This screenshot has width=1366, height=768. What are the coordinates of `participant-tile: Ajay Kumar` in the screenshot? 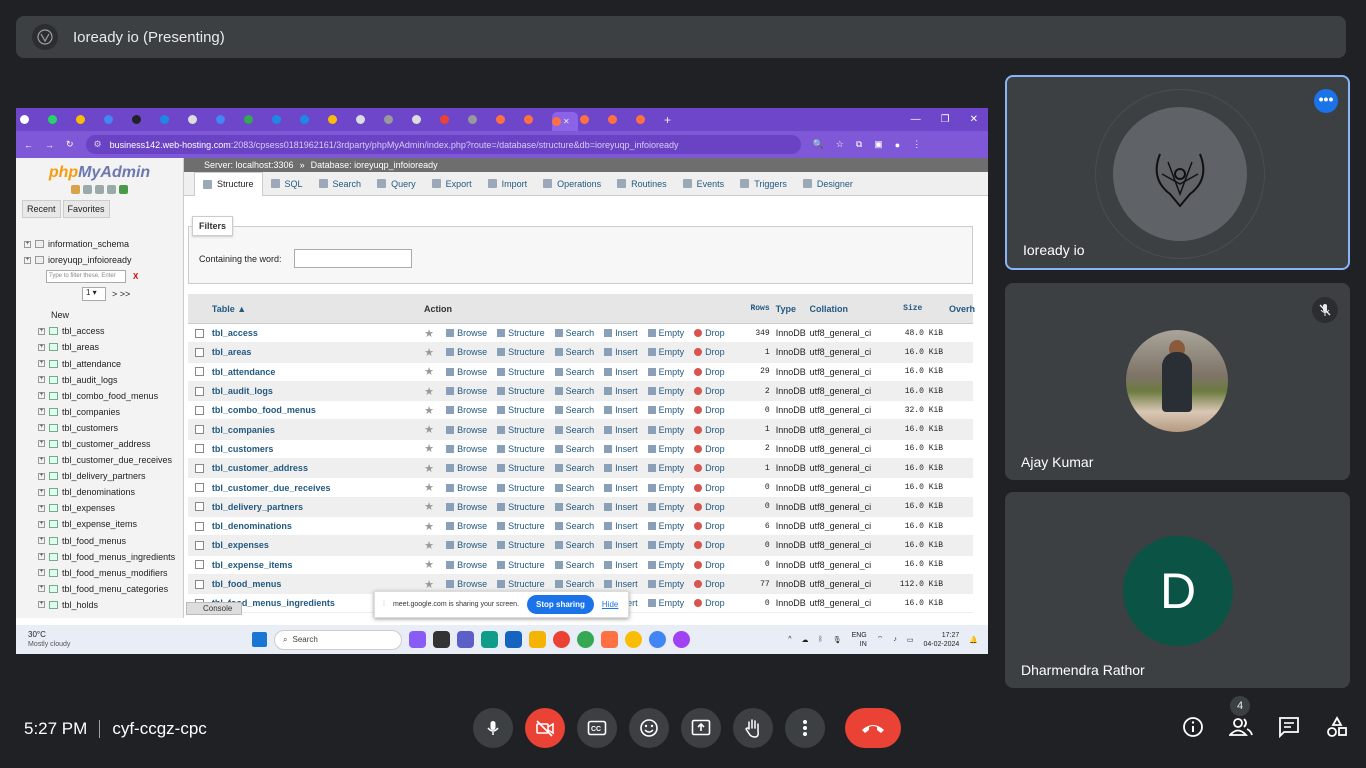 It's located at (1177, 381).